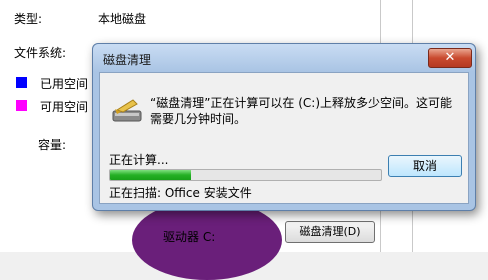 Image resolution: width=488 pixels, height=280 pixels. Describe the element at coordinates (127, 60) in the screenshot. I see `dialog-title: 磁盘清理` at that location.